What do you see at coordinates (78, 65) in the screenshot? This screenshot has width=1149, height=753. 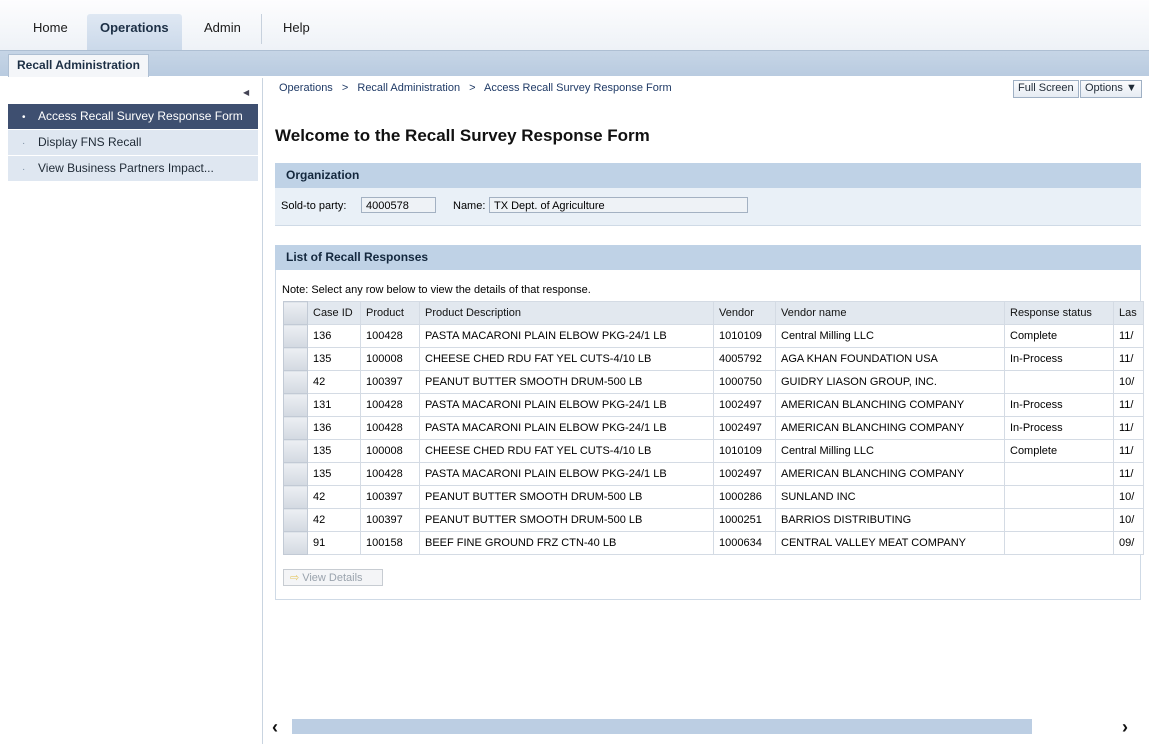 I see `subtab-recall-administration: Recall Administration` at bounding box center [78, 65].